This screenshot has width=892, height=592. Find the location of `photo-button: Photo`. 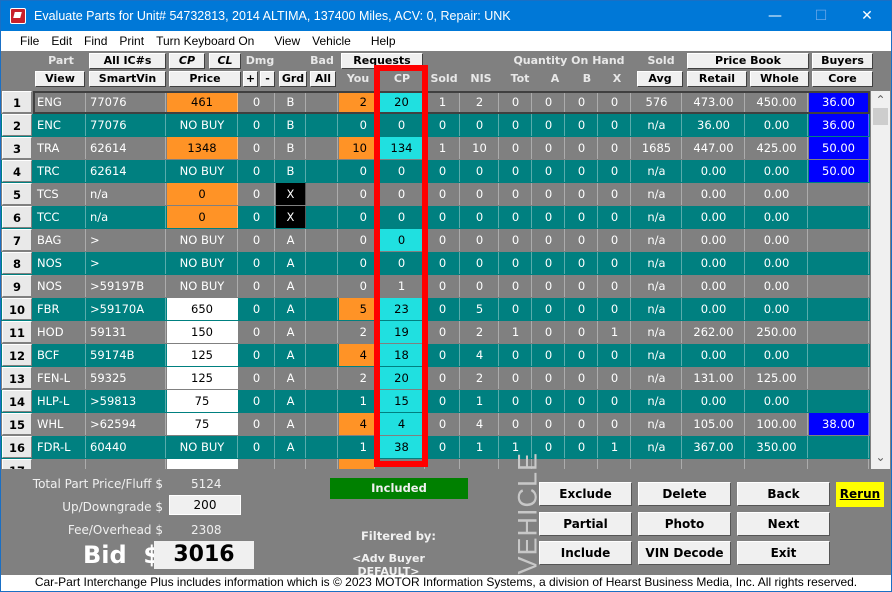

photo-button: Photo is located at coordinates (684, 524).